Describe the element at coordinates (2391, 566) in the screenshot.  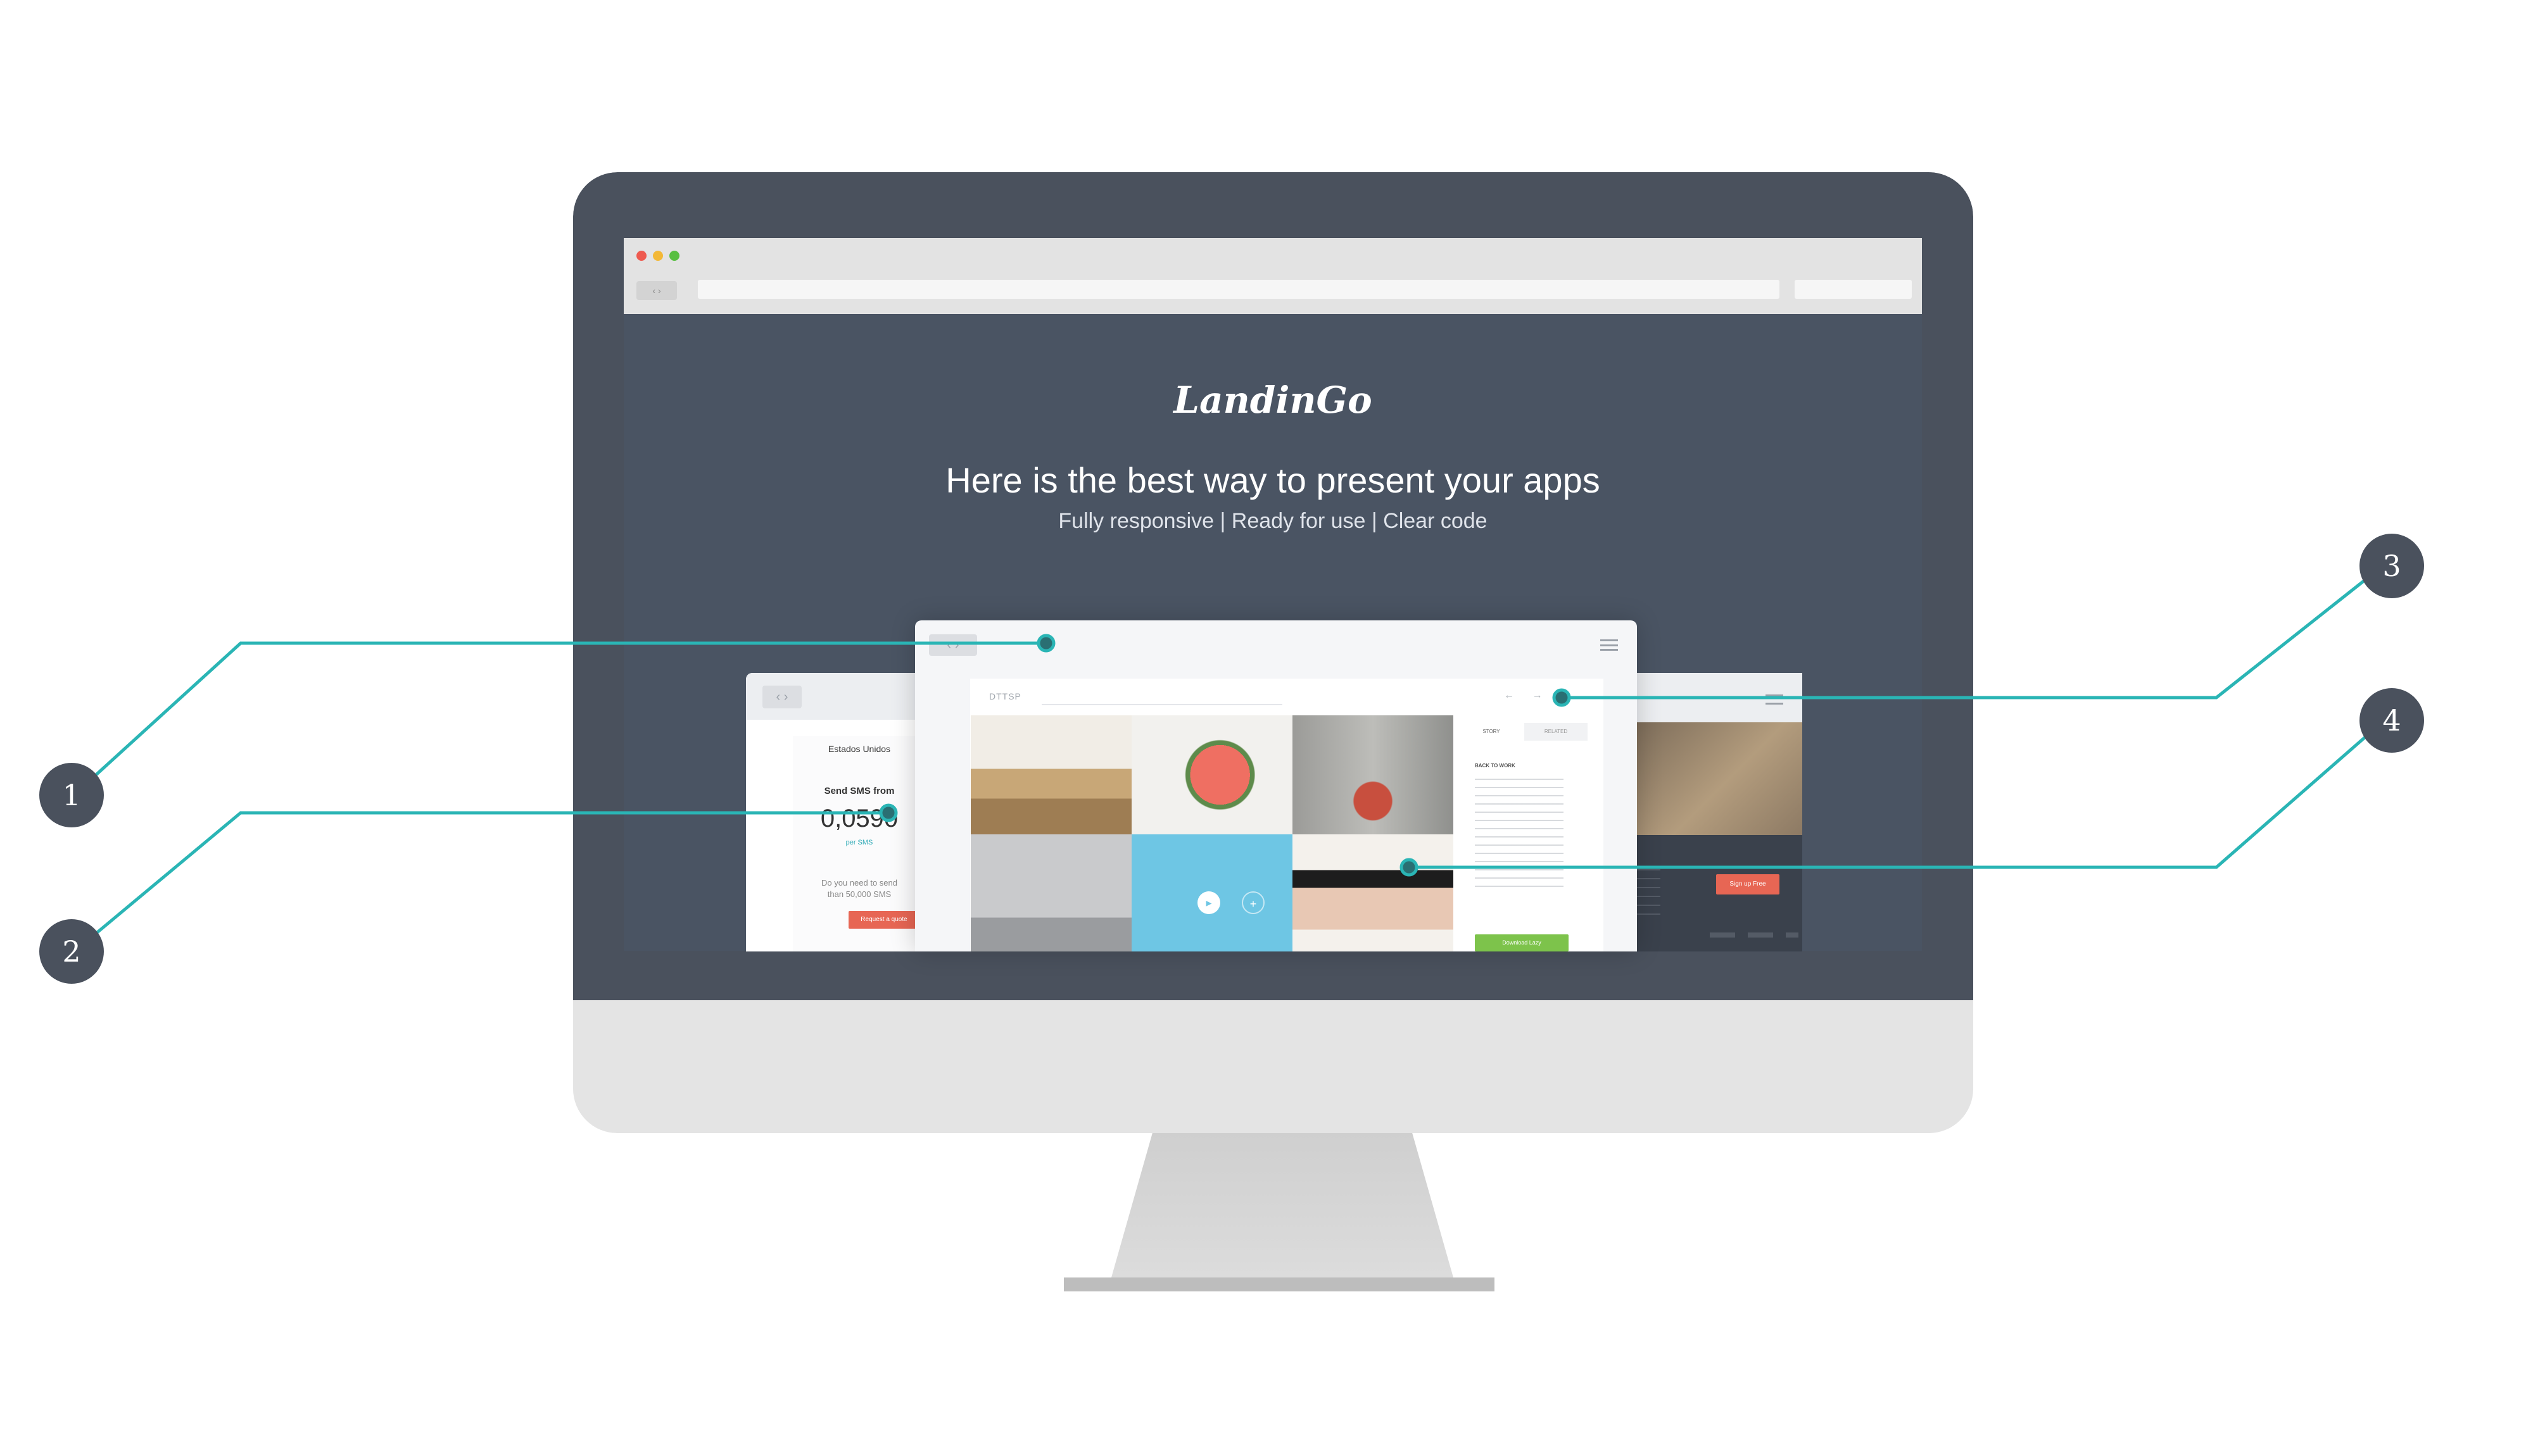
I see `callout-badge-3: 3` at that location.